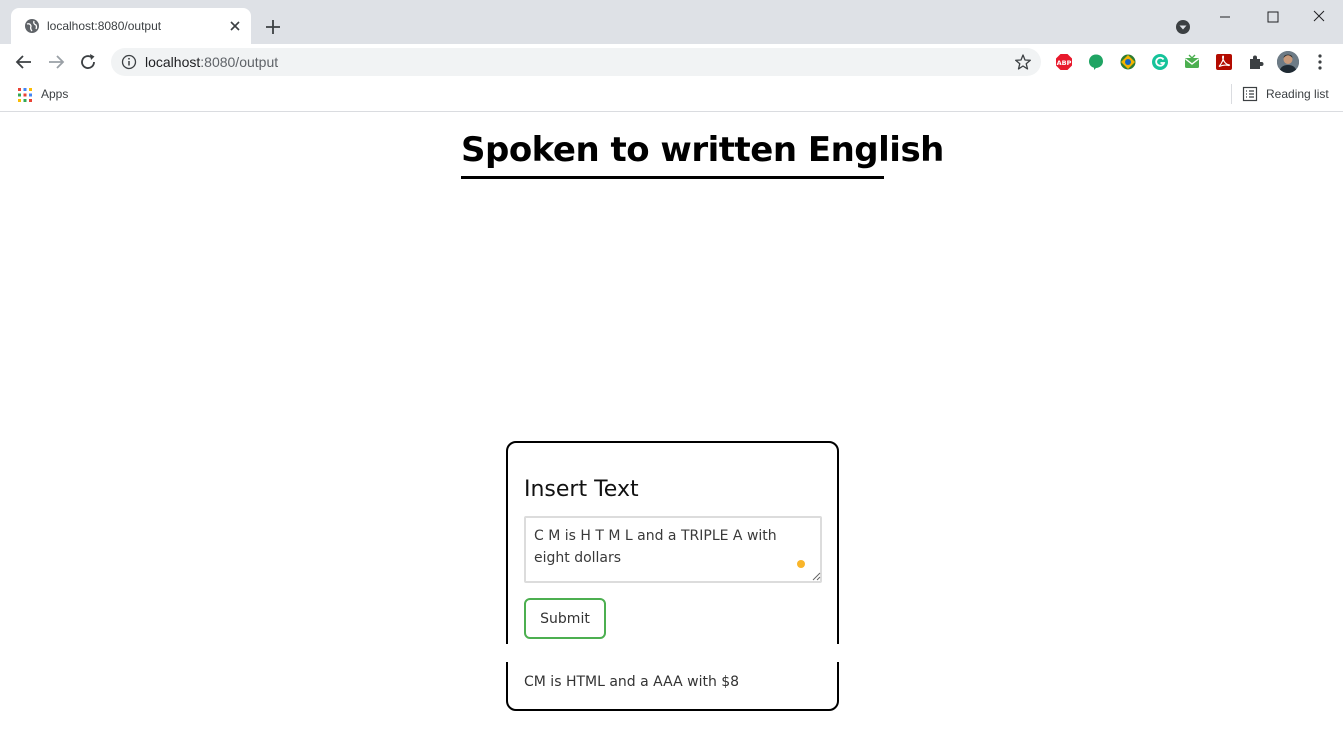 The width and height of the screenshot is (1343, 753). What do you see at coordinates (1273, 17) in the screenshot?
I see `maximize-icon` at bounding box center [1273, 17].